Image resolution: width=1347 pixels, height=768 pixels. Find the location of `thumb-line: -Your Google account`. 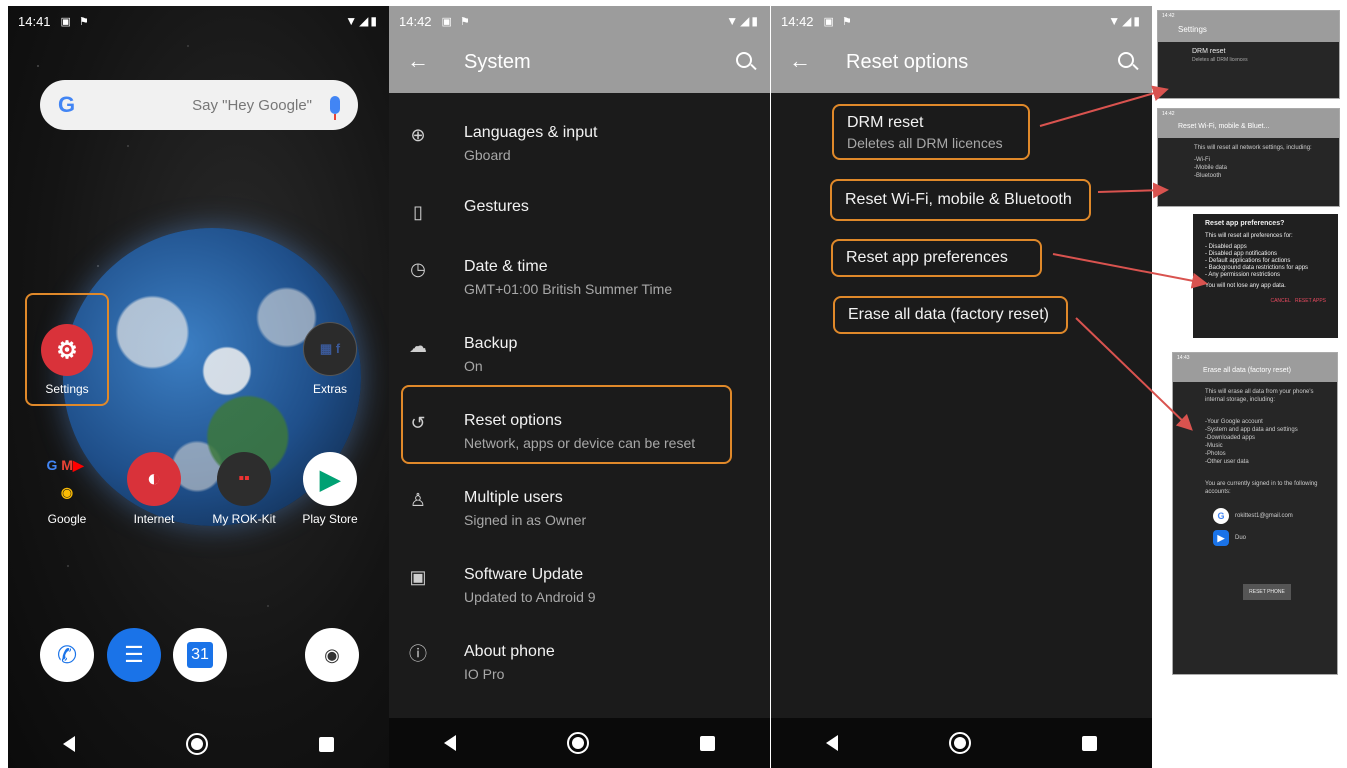

thumb-line: -Your Google account is located at coordinates (1234, 422).